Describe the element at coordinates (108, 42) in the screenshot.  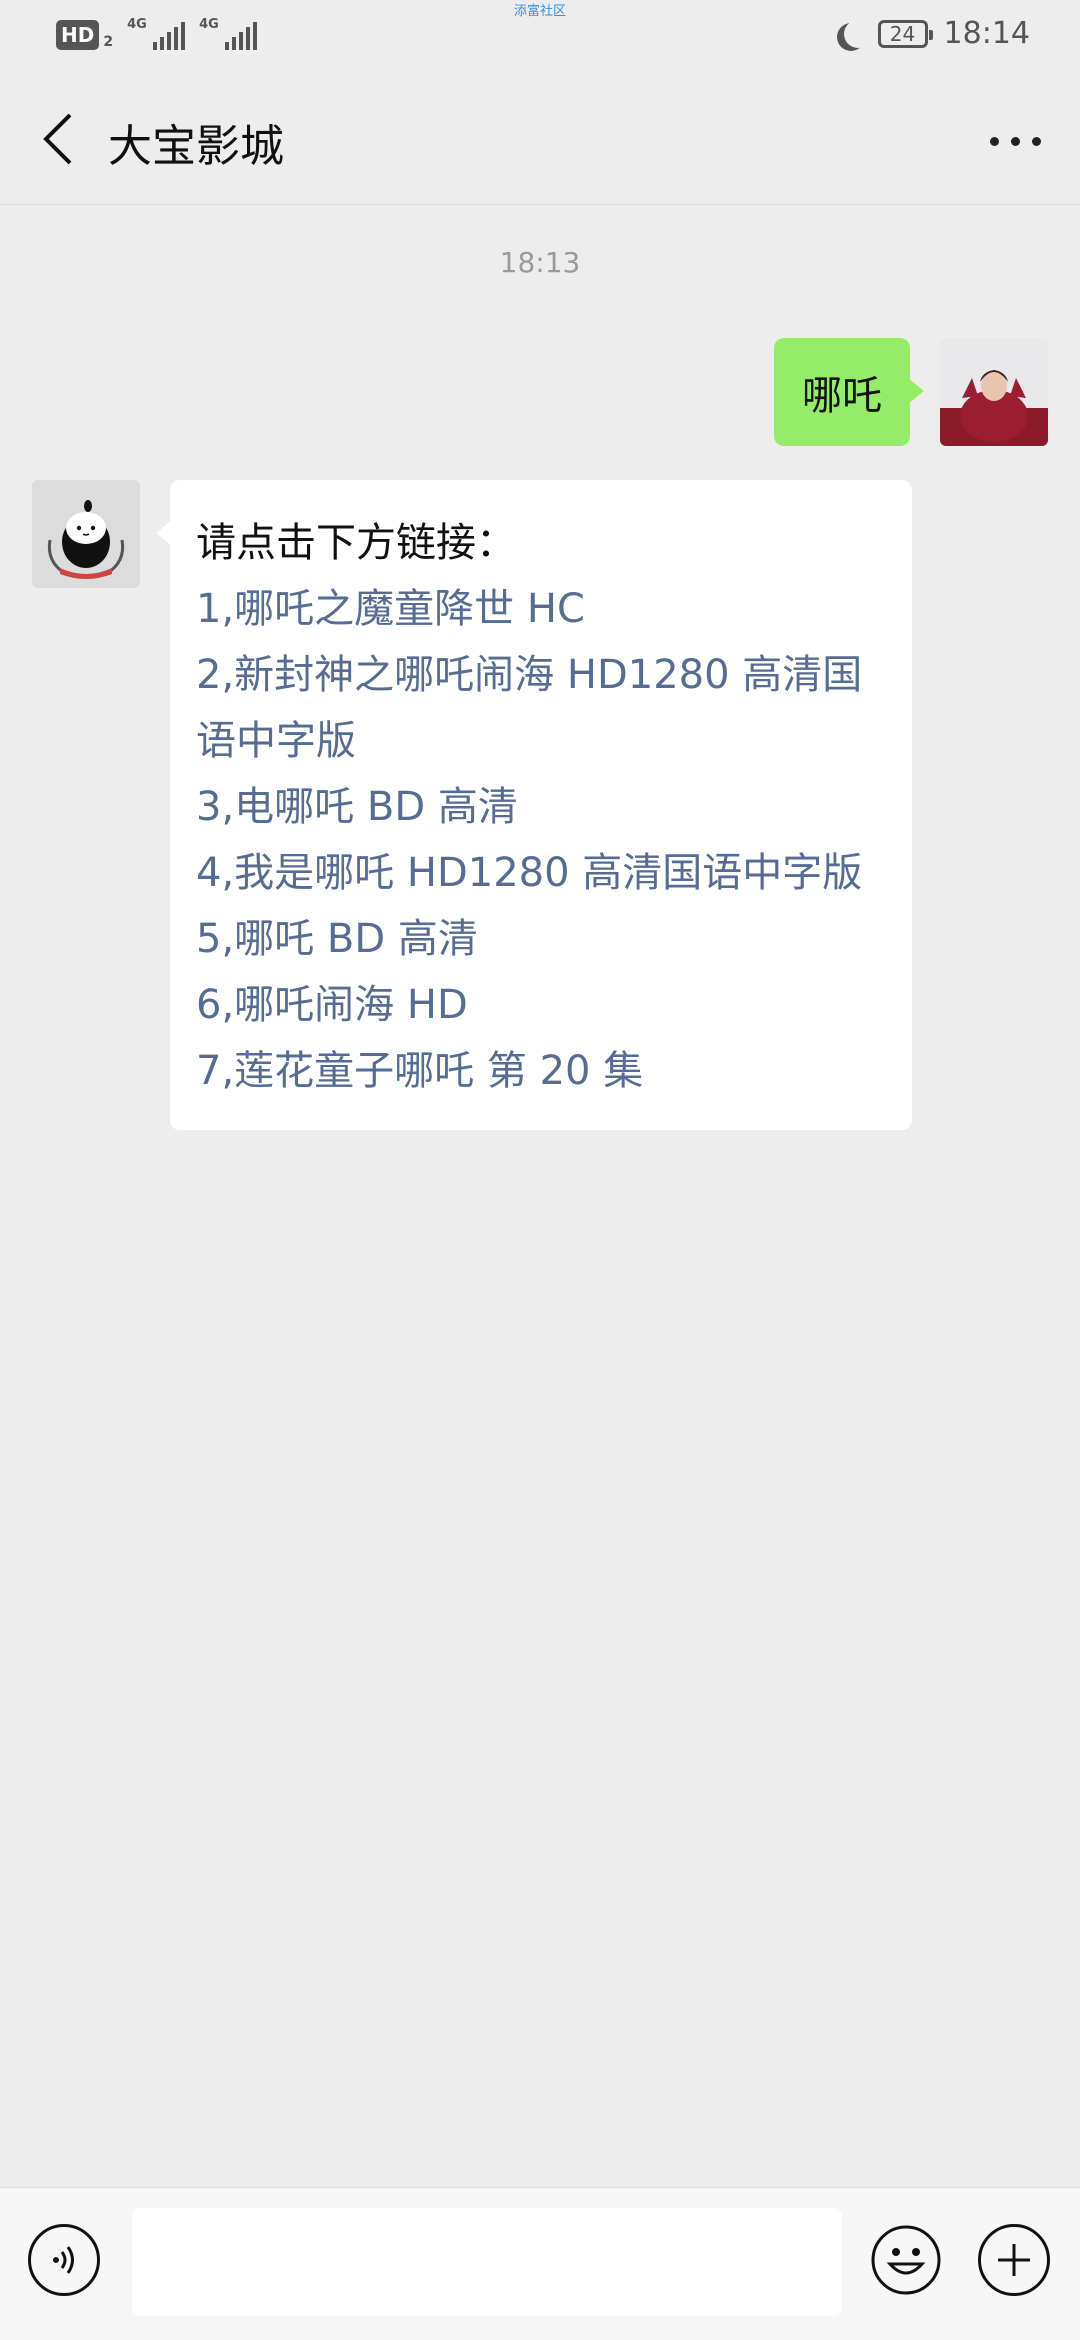
I see `hd-sub: 2` at that location.